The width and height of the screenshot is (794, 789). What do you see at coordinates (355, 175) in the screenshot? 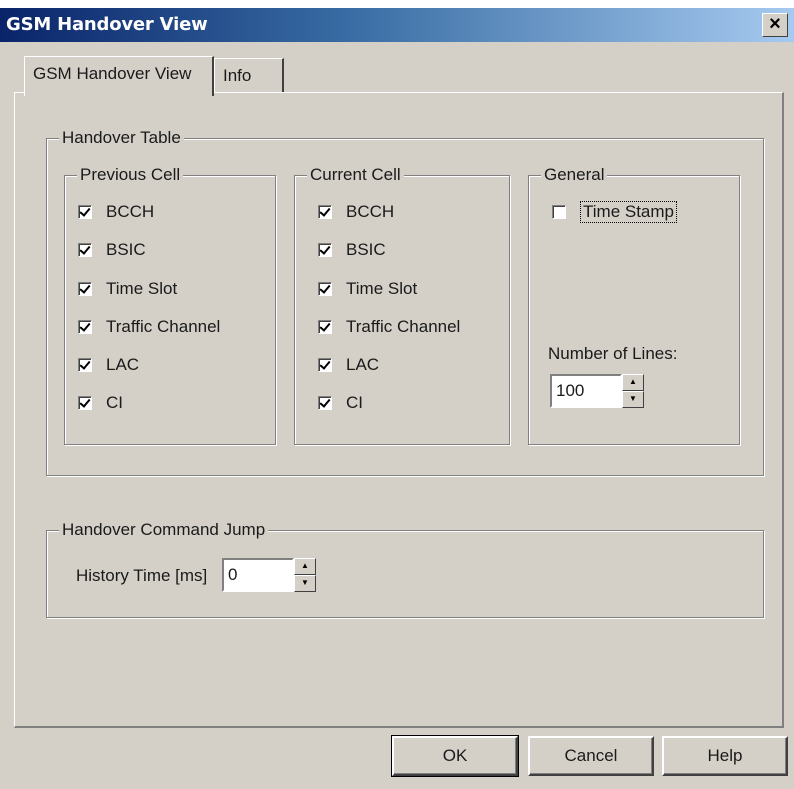
I see `group-label-current-cell: Current Cell` at bounding box center [355, 175].